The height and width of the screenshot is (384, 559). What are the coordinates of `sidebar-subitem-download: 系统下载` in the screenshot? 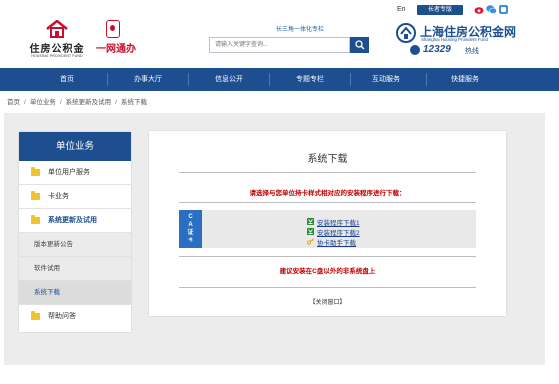 It's located at (75, 293).